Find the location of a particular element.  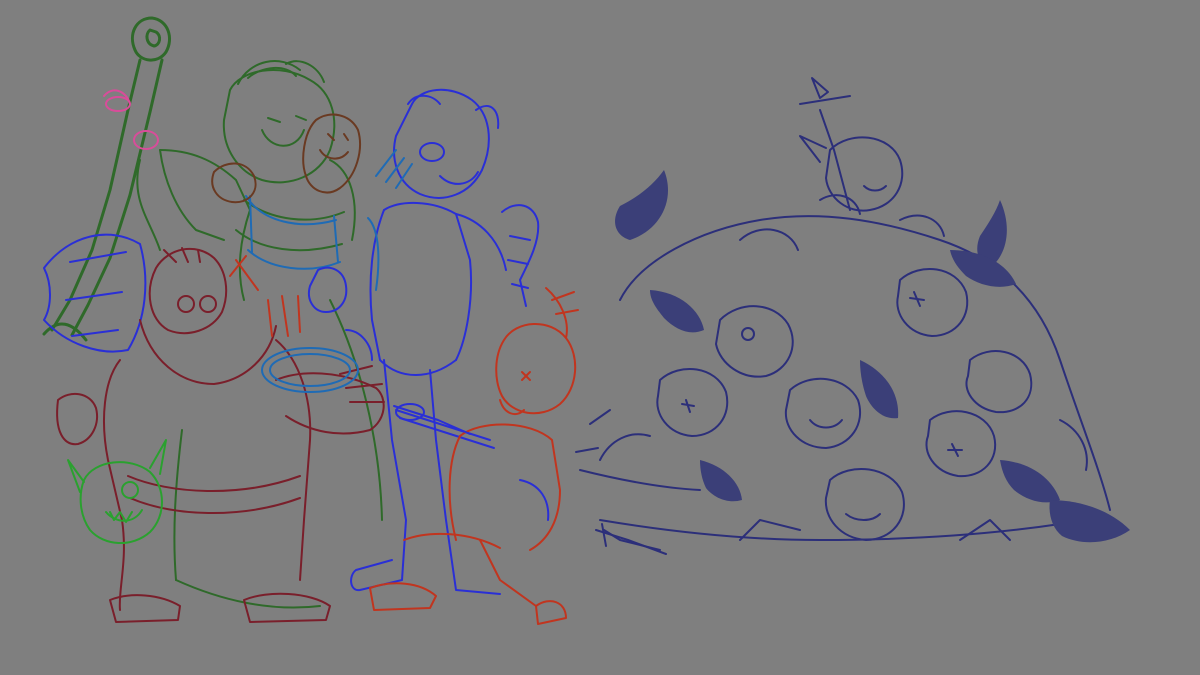

wizard-tunic is located at coordinates (293, 232).